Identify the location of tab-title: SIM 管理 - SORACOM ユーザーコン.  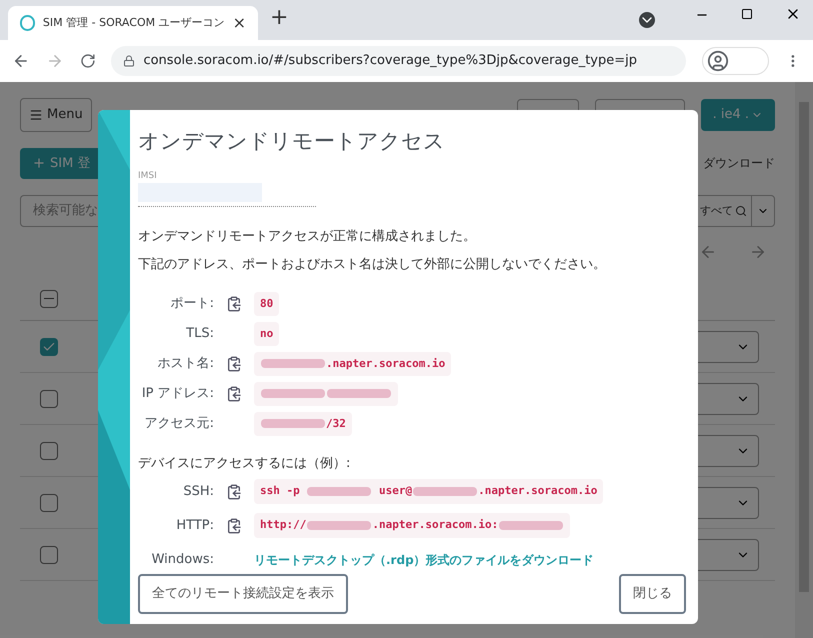
(133, 22).